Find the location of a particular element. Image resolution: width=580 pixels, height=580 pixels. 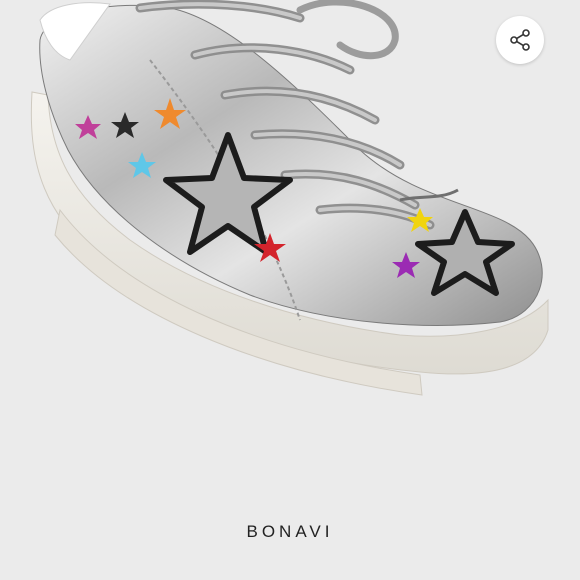

brand-name: BONAVI is located at coordinates (290, 532).